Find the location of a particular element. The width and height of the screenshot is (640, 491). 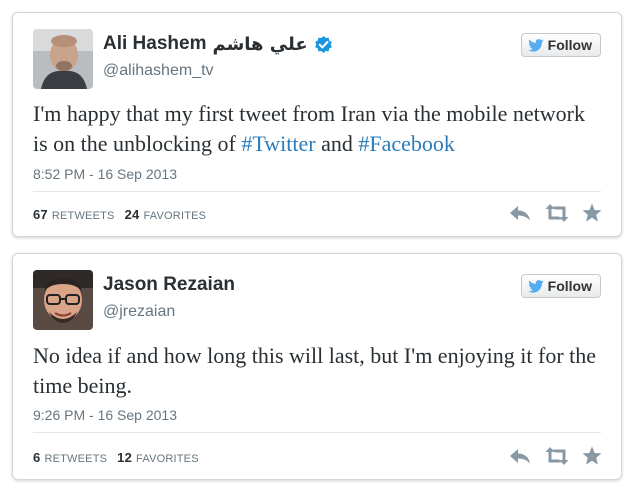

handle: @alihashem_tv is located at coordinates (158, 71).